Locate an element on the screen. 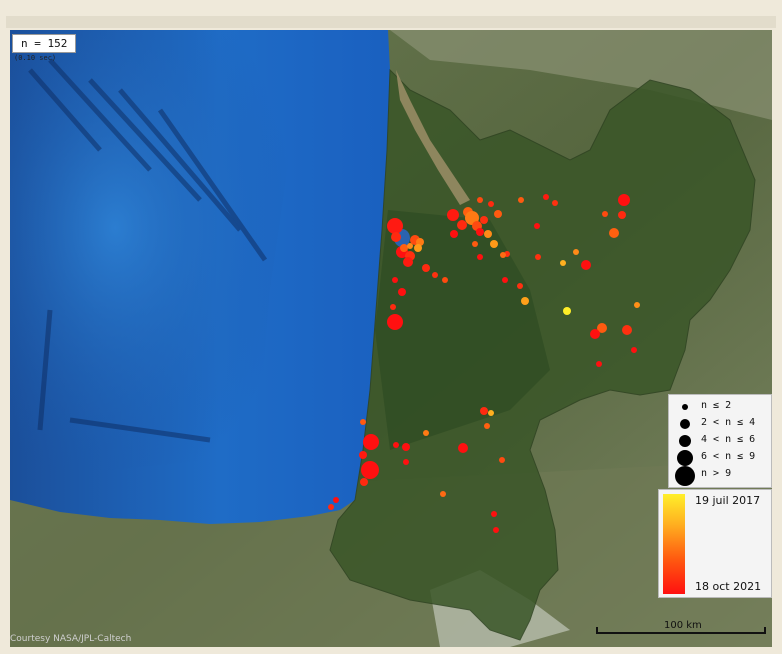  size-legend-label: 4 < n ≤ 6 is located at coordinates (728, 439).